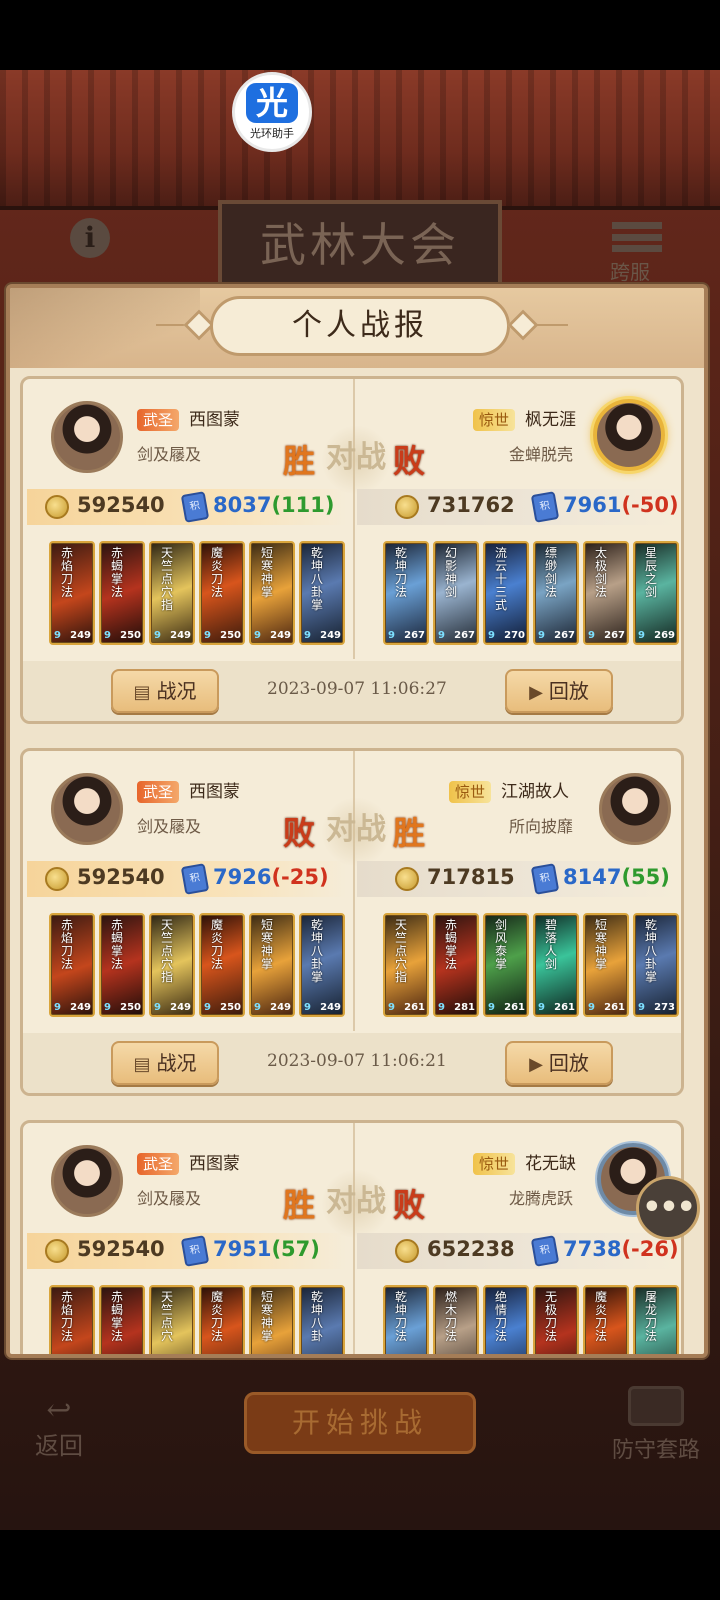 This screenshot has width=720, height=1600. What do you see at coordinates (158, 792) in the screenshot?
I see `rank-badge: 武圣` at bounding box center [158, 792].